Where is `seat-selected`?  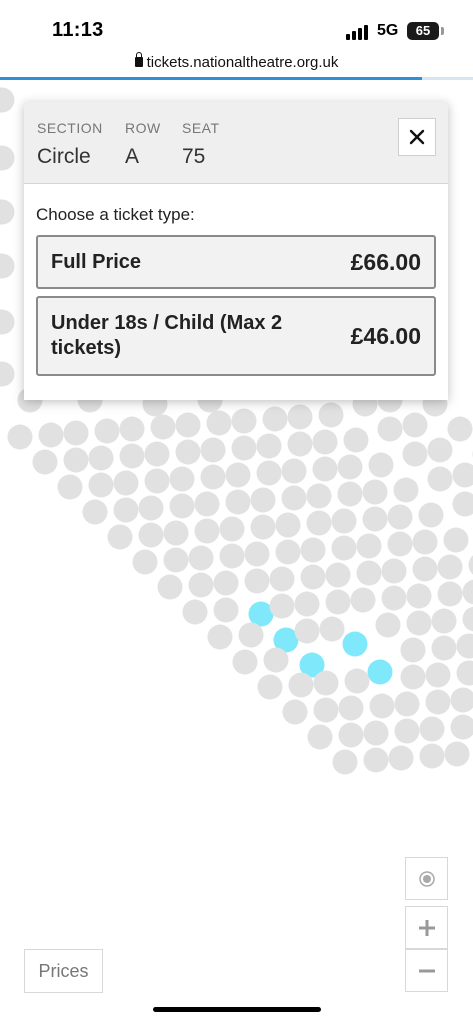
seat-selected is located at coordinates (355, 644).